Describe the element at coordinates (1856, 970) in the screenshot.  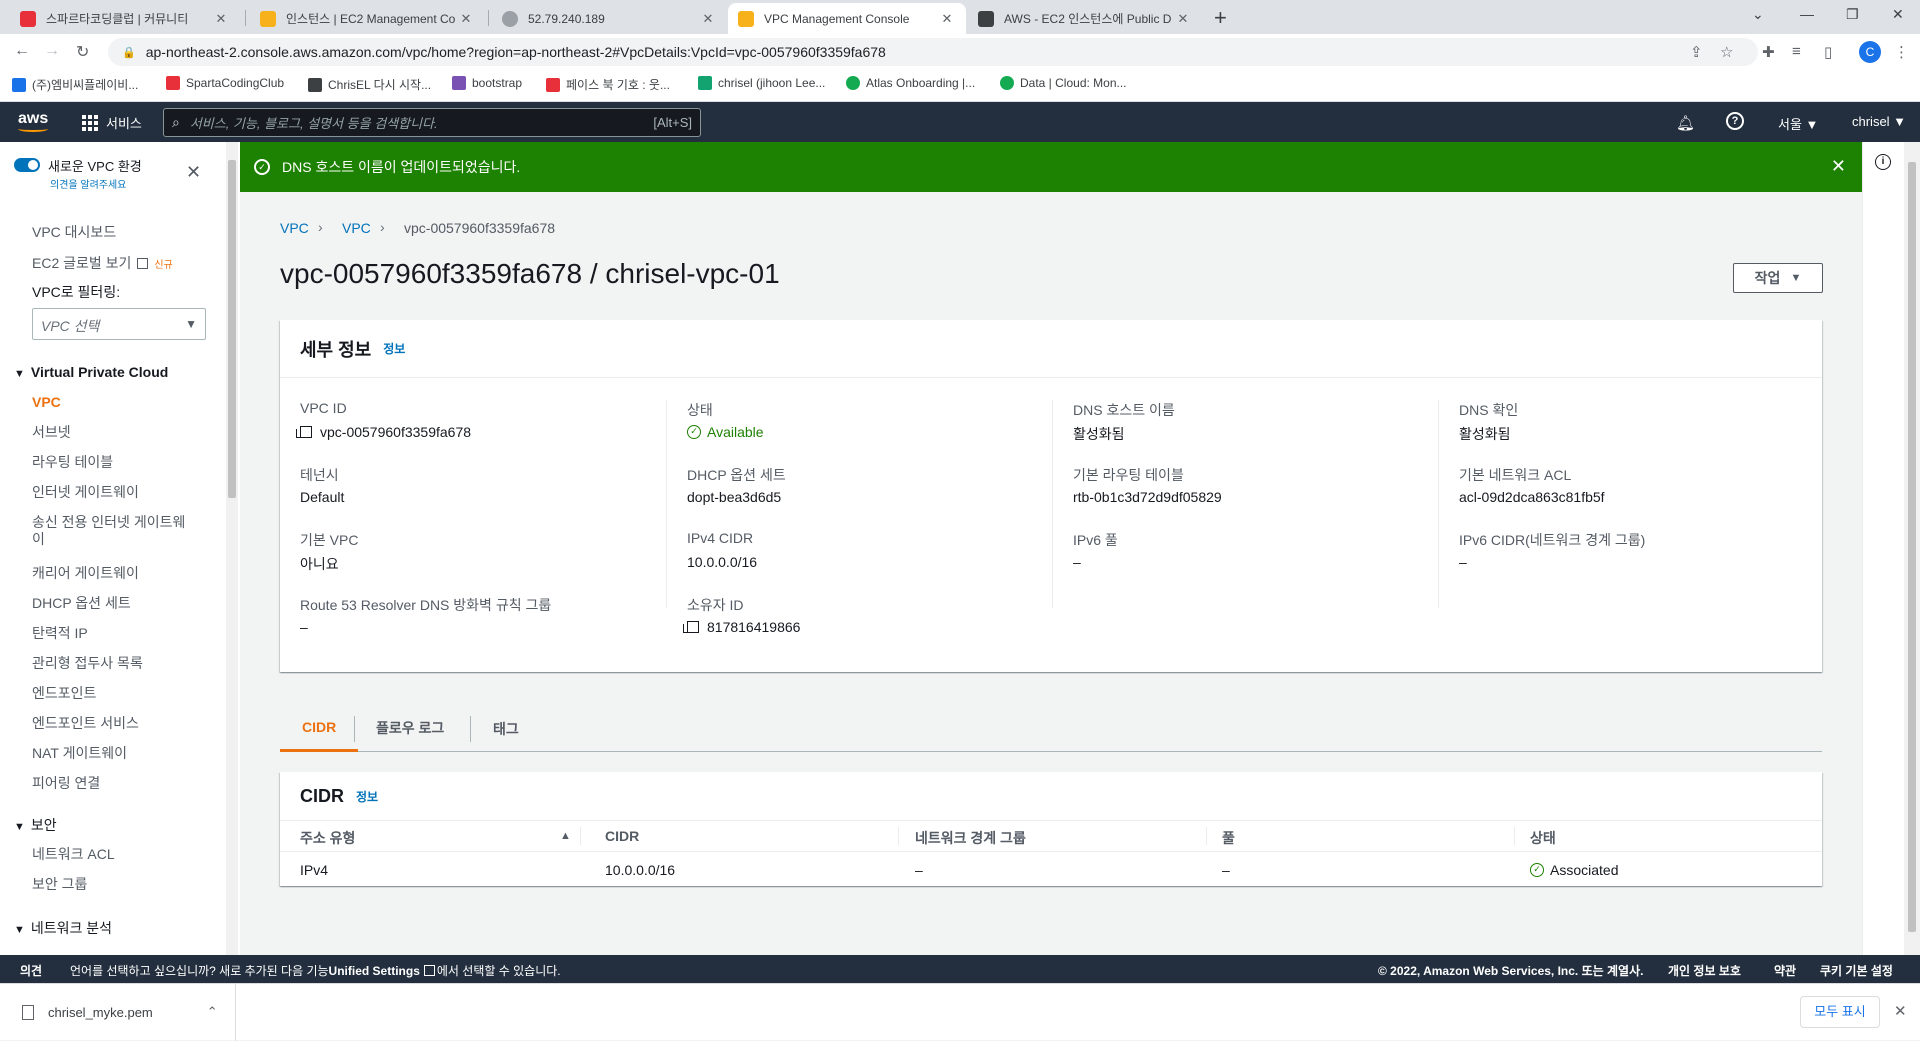
I see `footer-cookie-preferences-link: 쿠키 기본 설정` at that location.